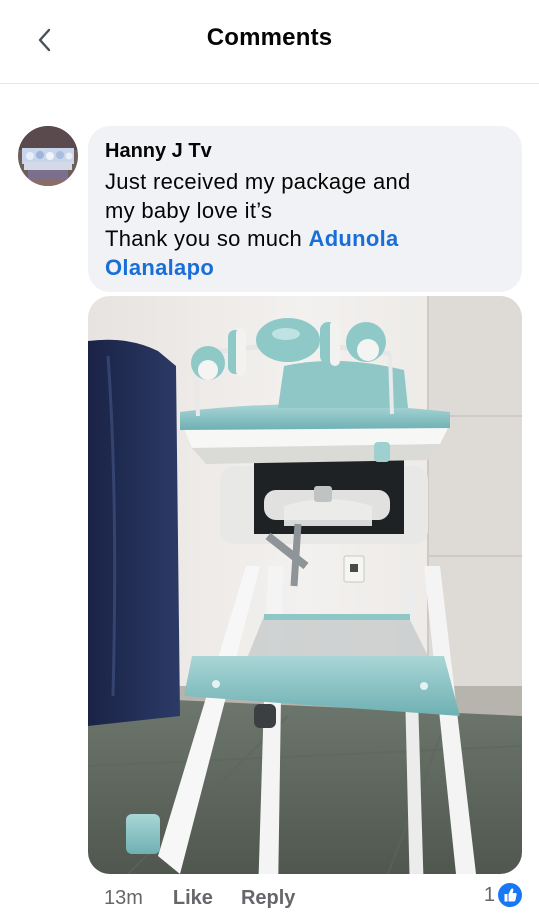 The height and width of the screenshot is (919, 539). What do you see at coordinates (305, 268) in the screenshot?
I see `mention-last: Olanalapo` at bounding box center [305, 268].